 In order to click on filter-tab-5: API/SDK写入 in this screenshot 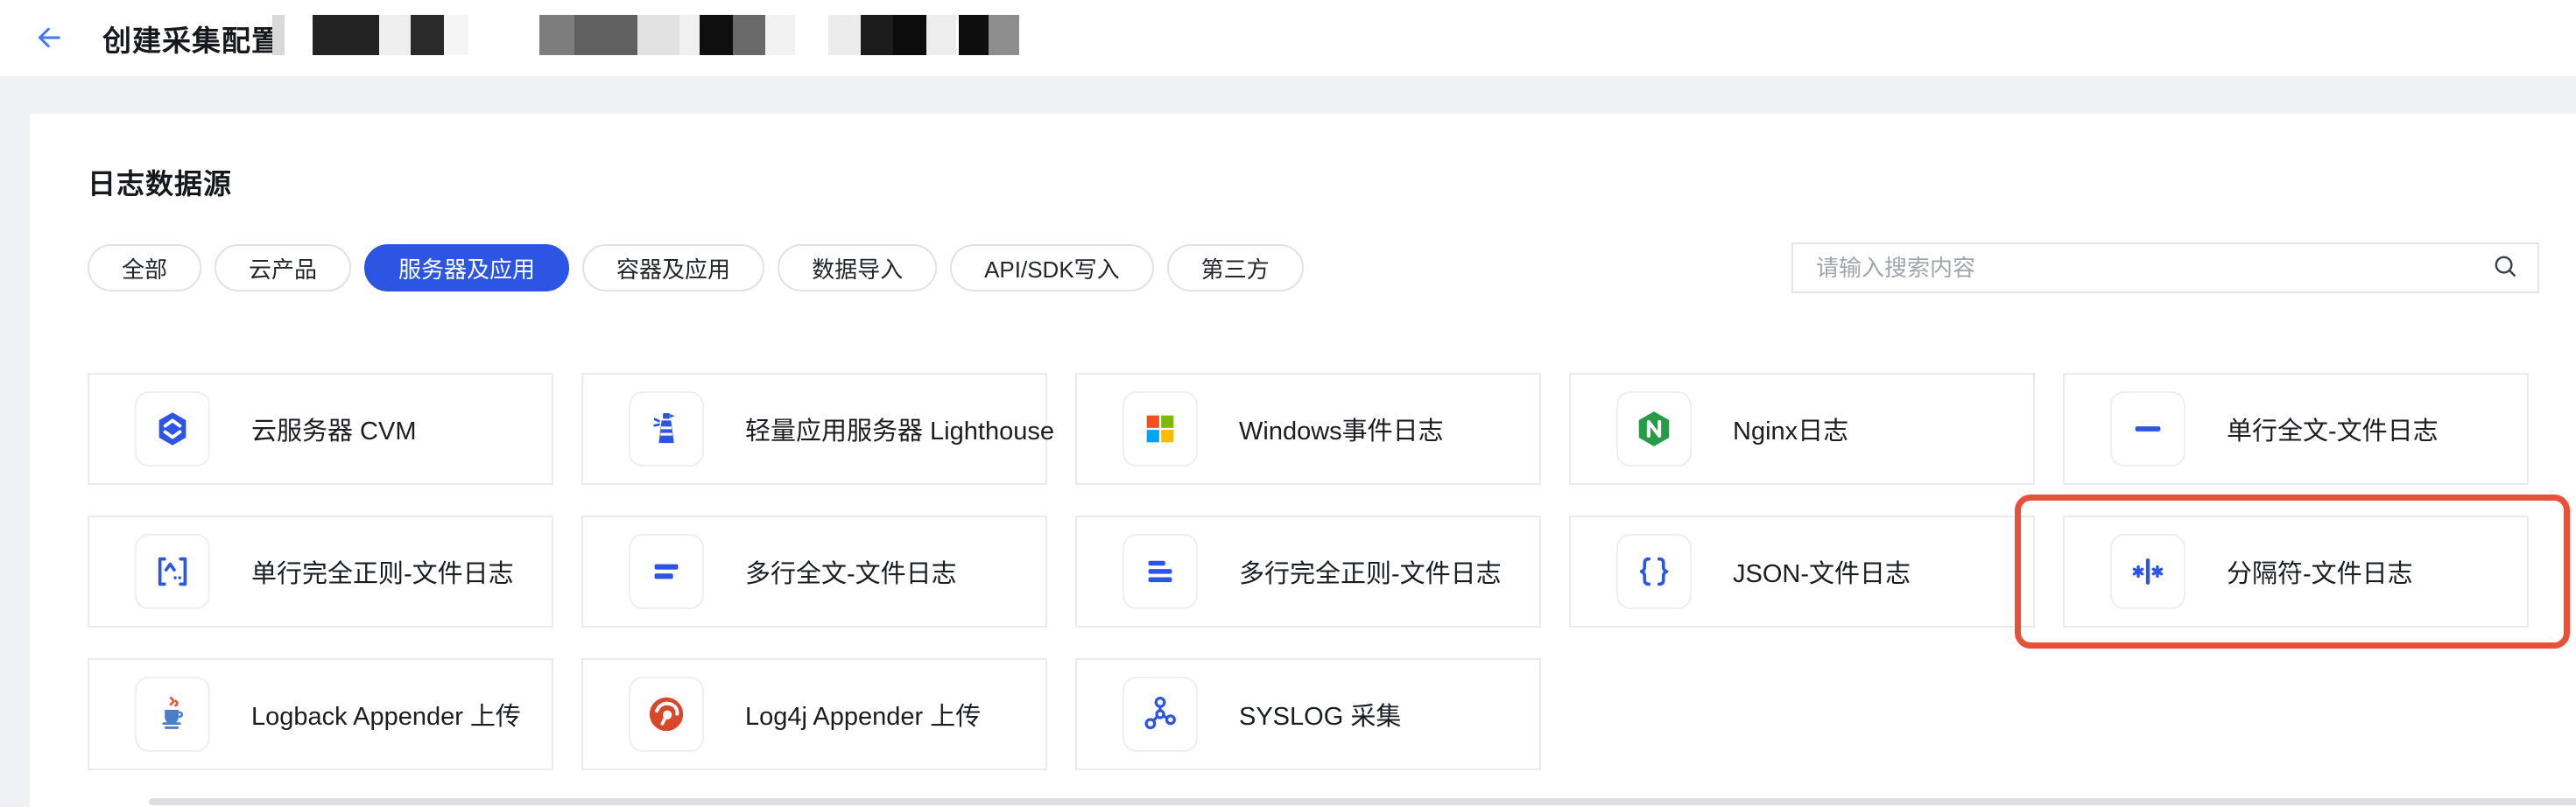, I will do `click(1052, 267)`.